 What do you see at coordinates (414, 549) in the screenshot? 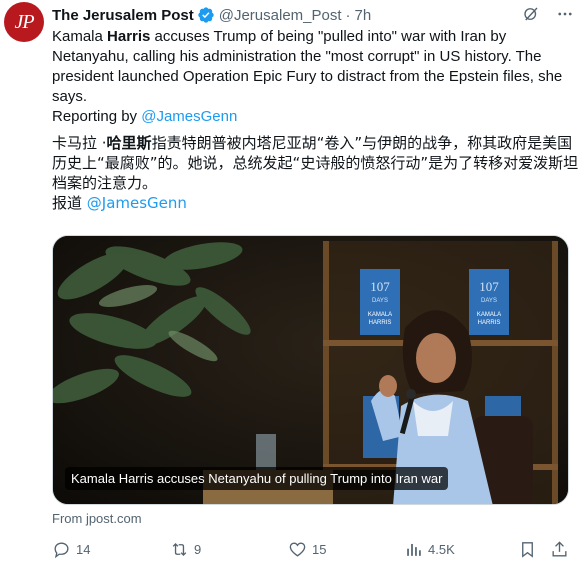
I see `views-icon` at bounding box center [414, 549].